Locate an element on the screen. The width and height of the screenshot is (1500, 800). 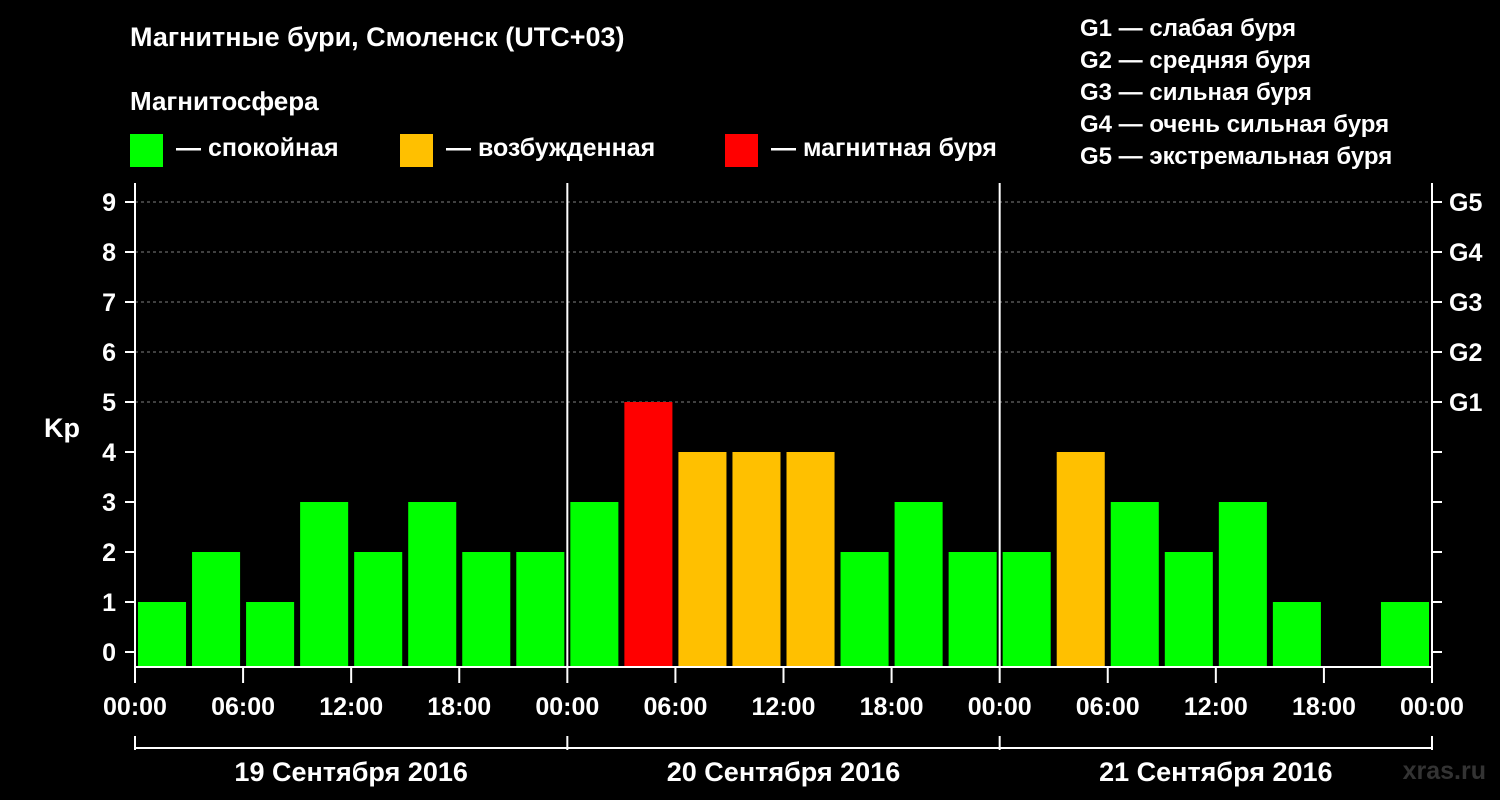
y-tick-label: 9 is located at coordinates (109, 203).